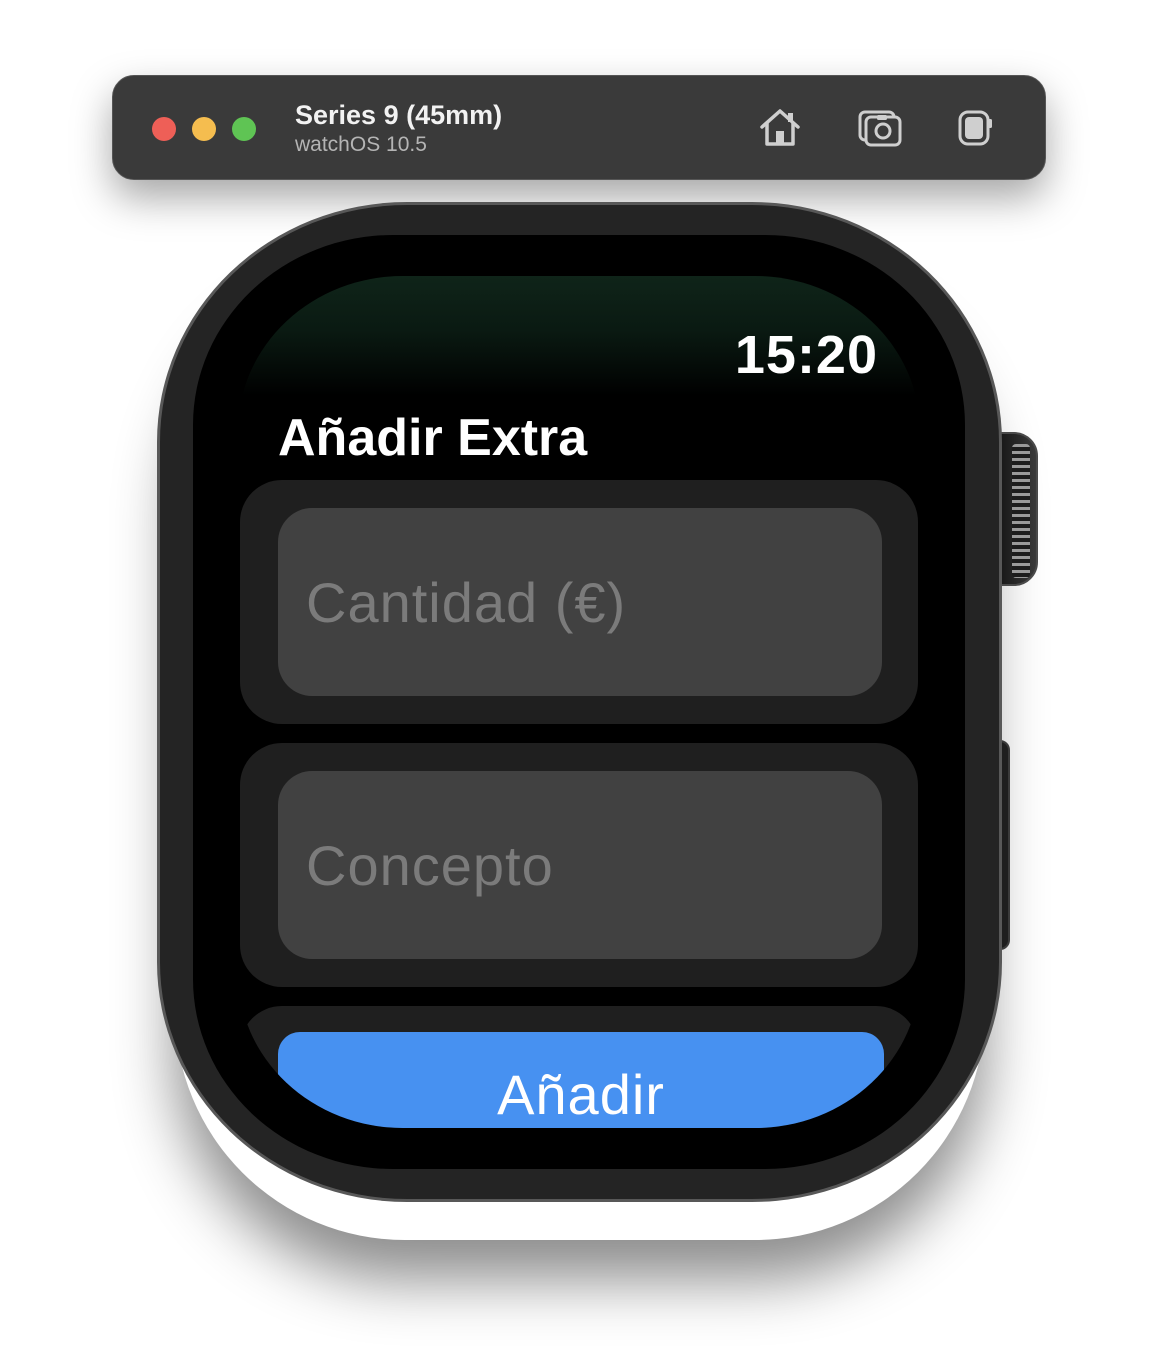 This screenshot has height=1352, width=1158. I want to click on home-icon, so click(780, 127).